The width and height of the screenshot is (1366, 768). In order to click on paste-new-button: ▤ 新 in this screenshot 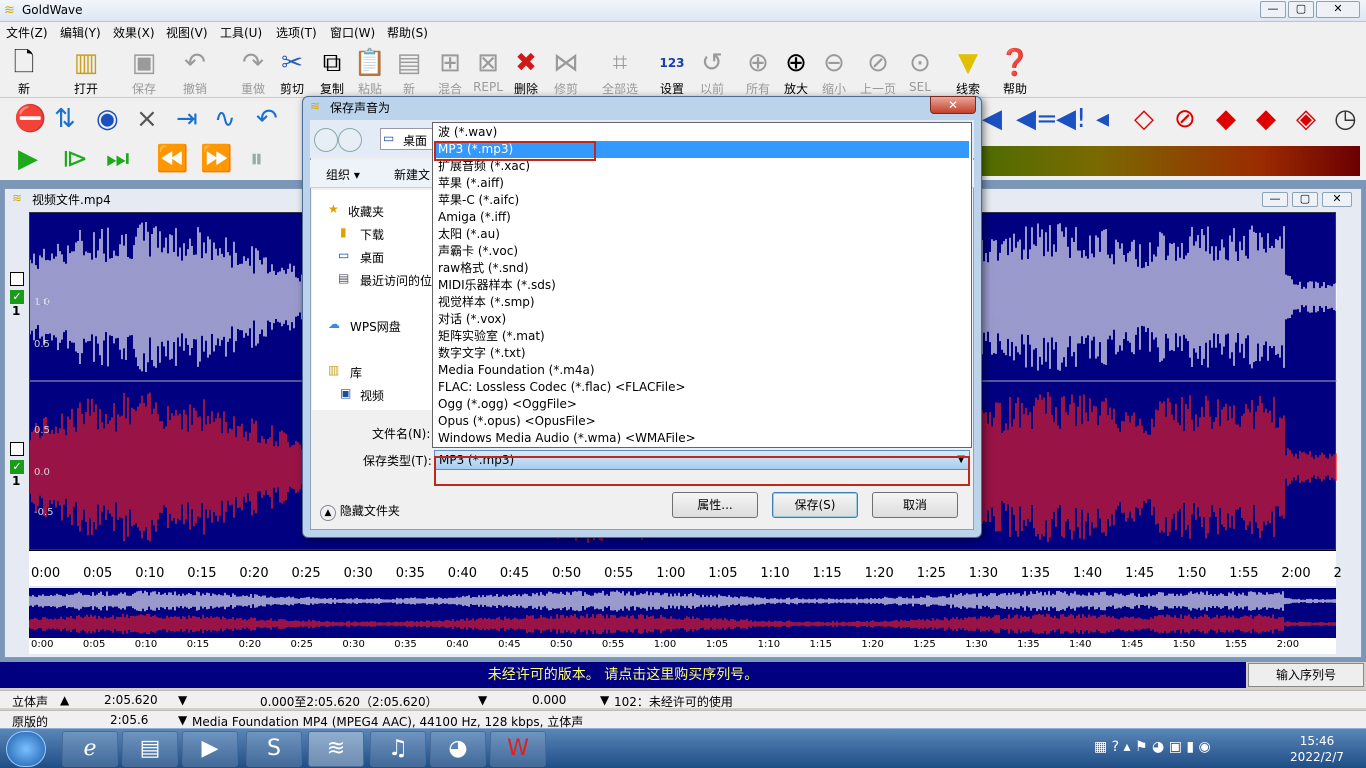, I will do `click(409, 72)`.